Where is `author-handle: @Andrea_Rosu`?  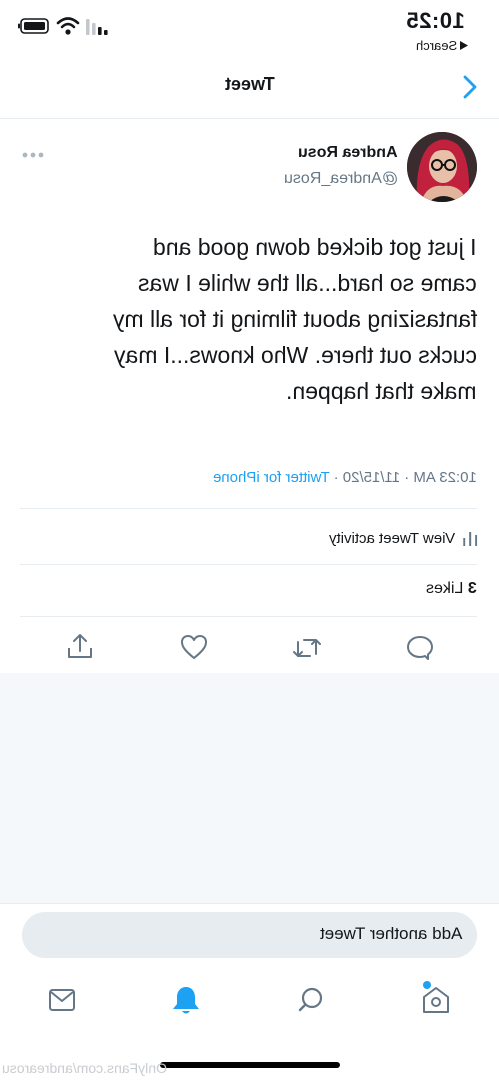 author-handle: @Andrea_Rosu is located at coordinates (341, 179).